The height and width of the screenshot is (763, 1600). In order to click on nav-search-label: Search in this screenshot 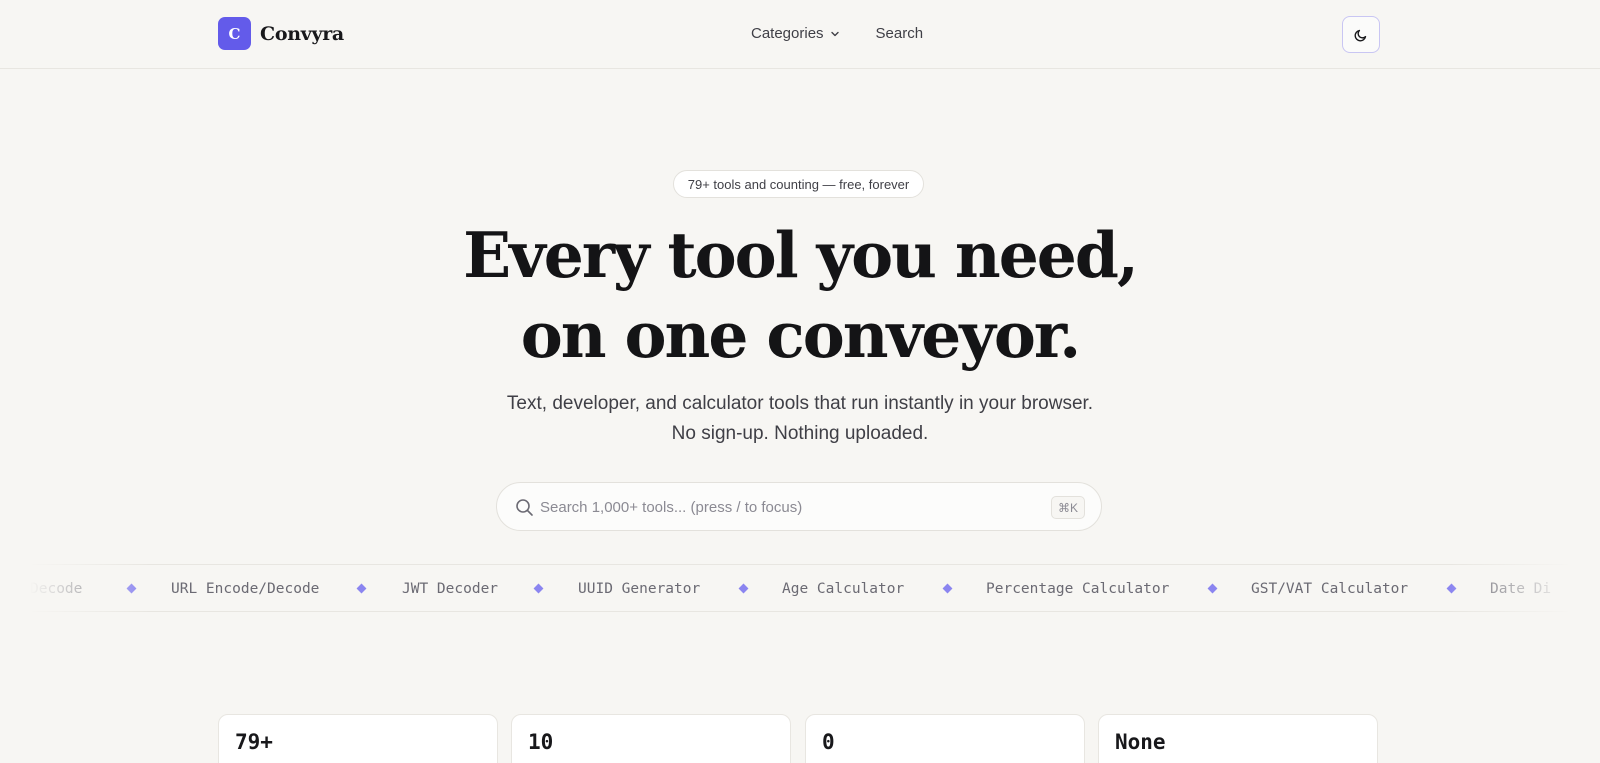, I will do `click(899, 33)`.